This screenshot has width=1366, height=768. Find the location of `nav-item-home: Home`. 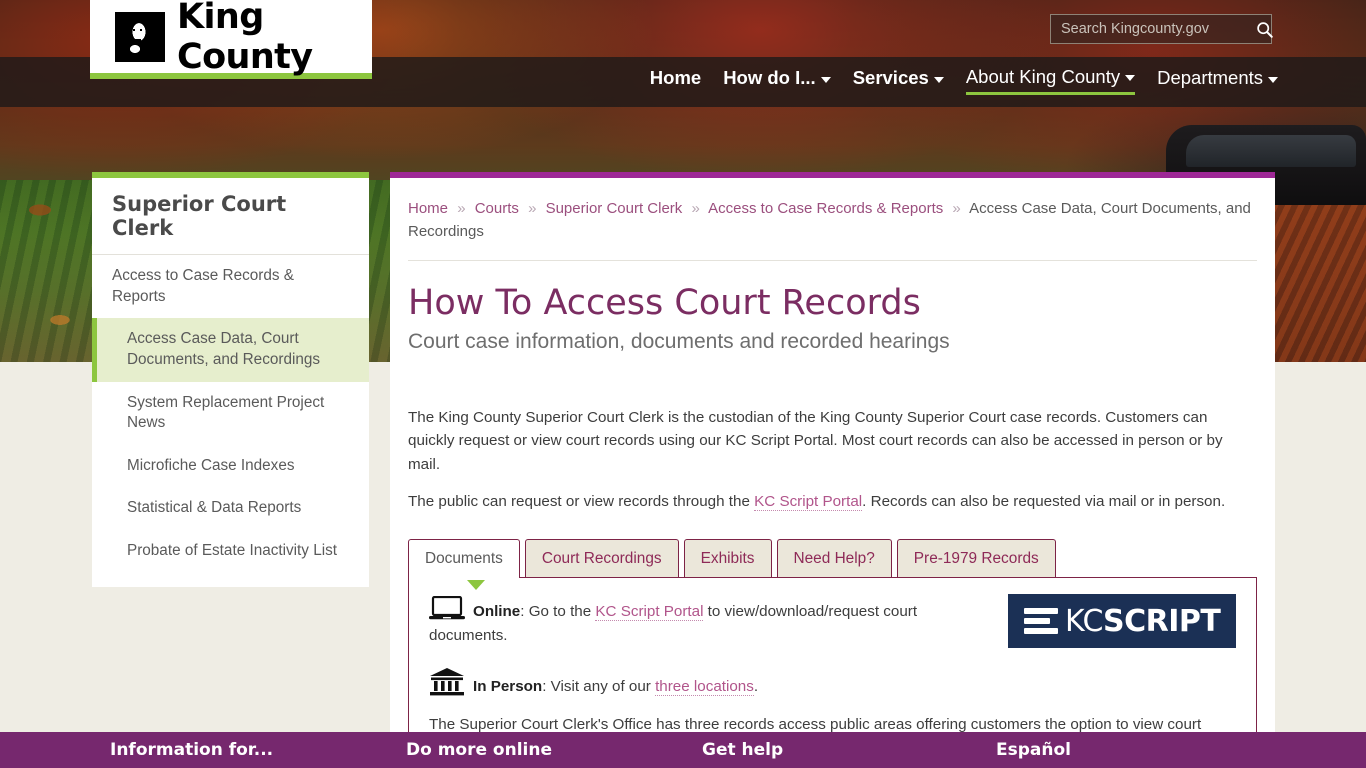

nav-item-home: Home is located at coordinates (675, 80).